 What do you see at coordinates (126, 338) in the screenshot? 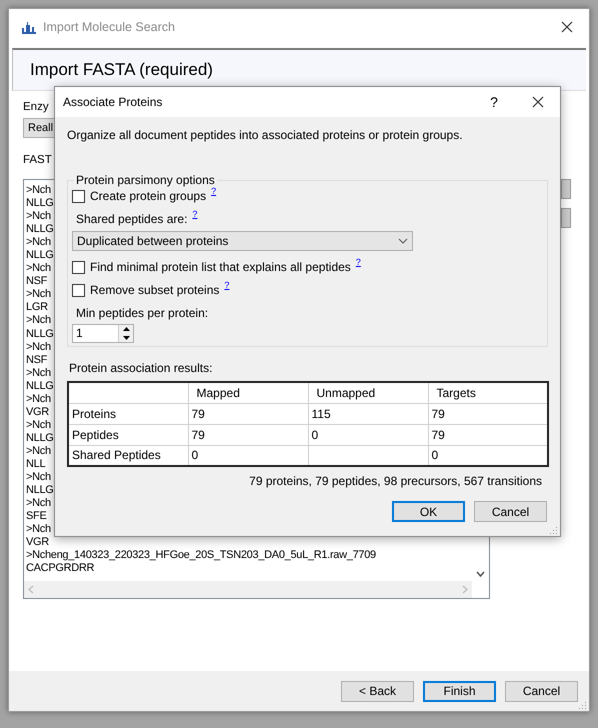
I see `down-arrow-icon` at bounding box center [126, 338].